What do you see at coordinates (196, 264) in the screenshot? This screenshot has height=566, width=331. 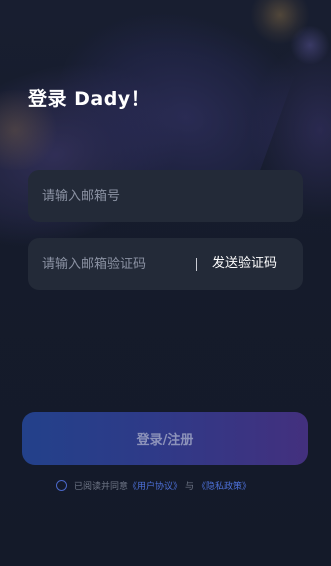 I see `divider` at bounding box center [196, 264].